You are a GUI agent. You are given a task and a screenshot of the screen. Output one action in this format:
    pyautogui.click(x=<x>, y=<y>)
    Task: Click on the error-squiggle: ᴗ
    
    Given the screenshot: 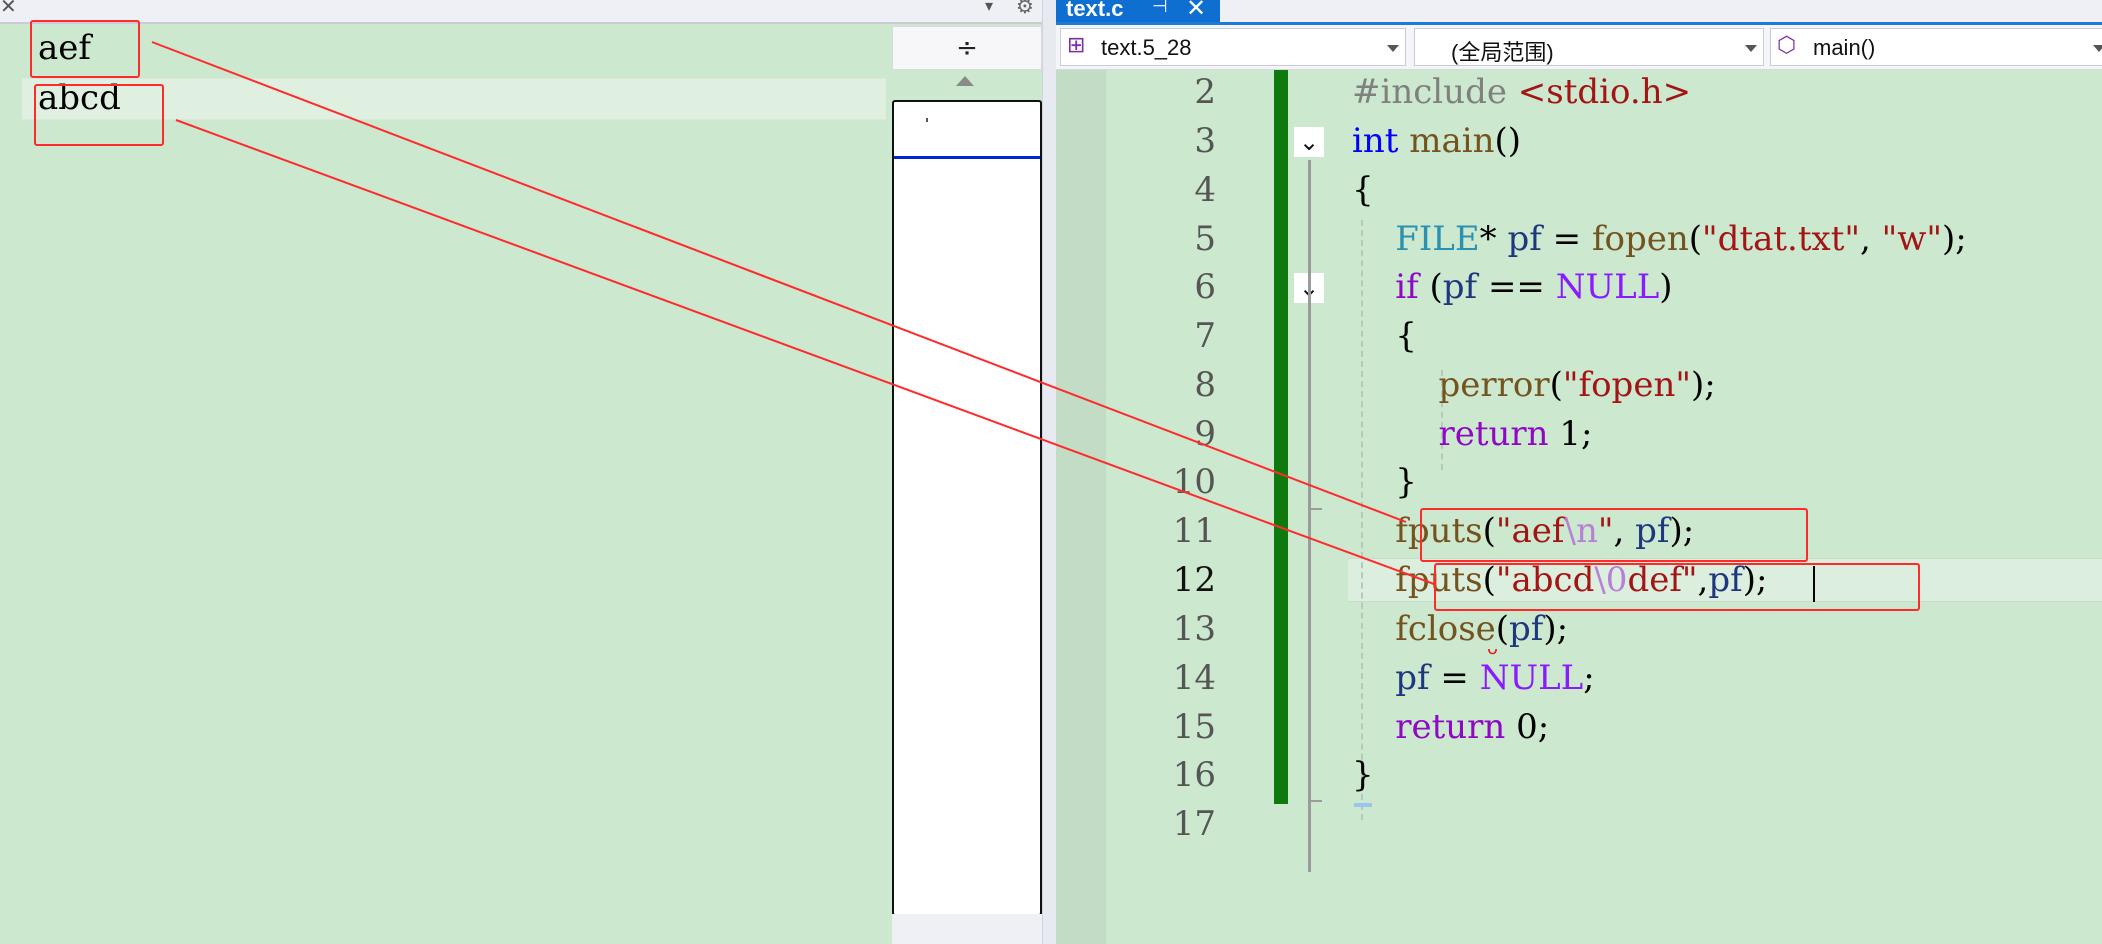 What is the action you would take?
    pyautogui.click(x=1493, y=648)
    